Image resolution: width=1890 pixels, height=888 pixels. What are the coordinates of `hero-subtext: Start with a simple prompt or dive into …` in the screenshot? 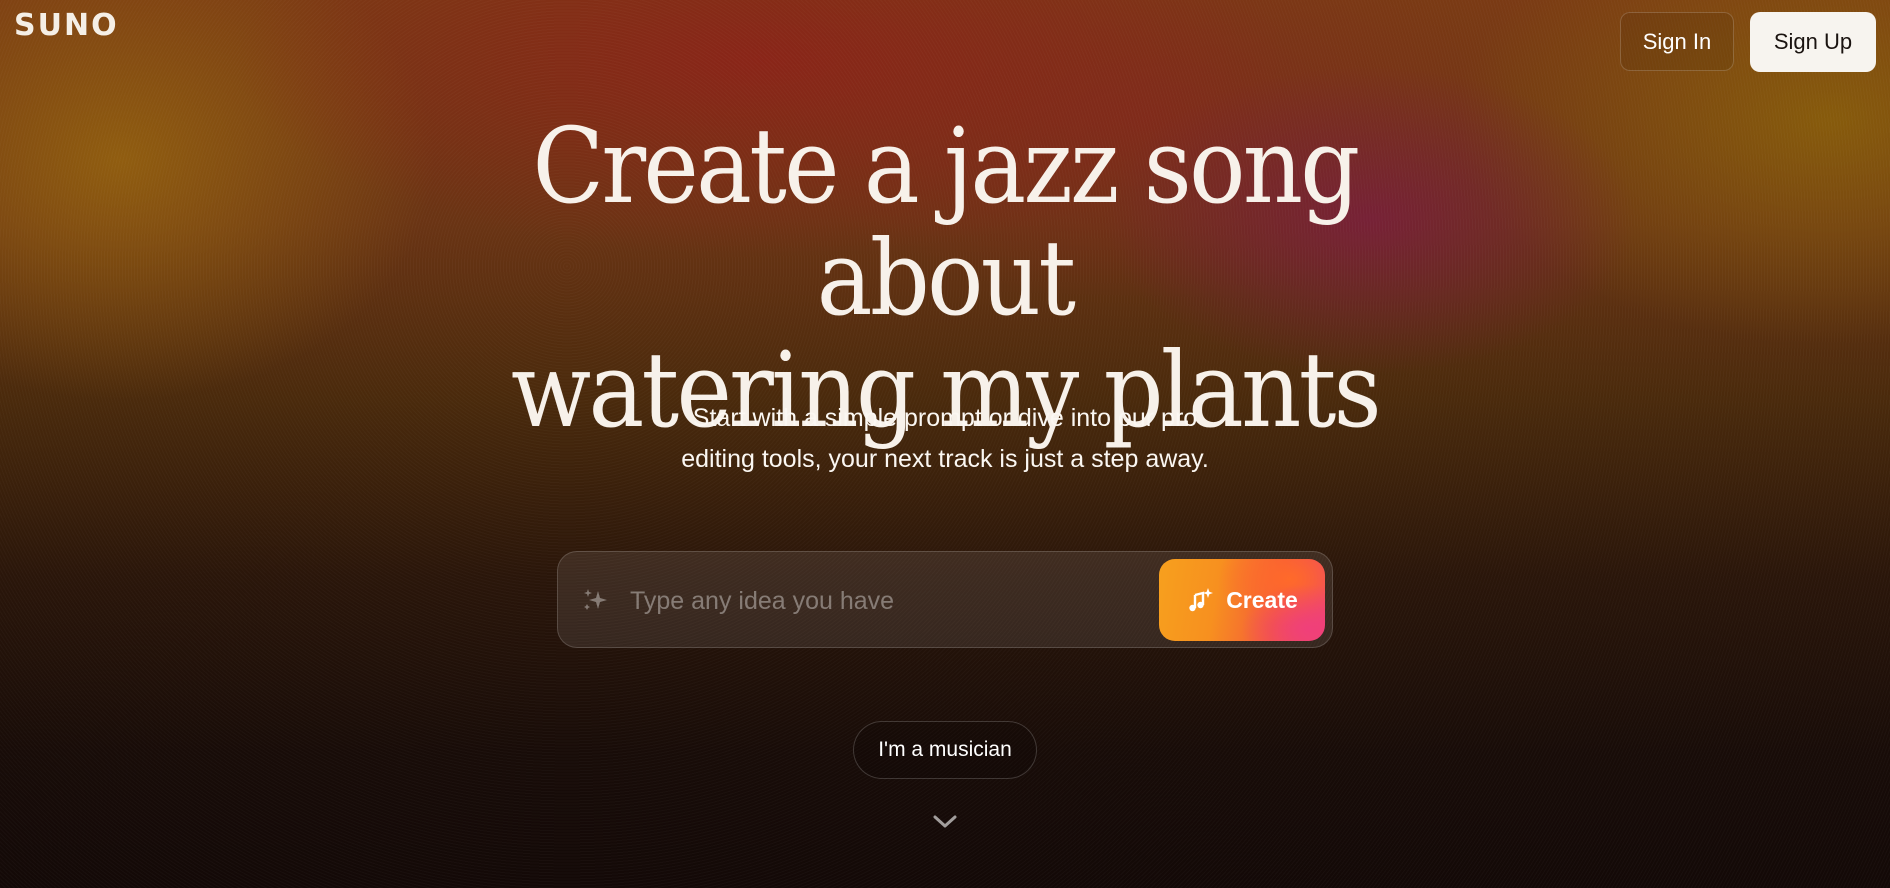 It's located at (945, 439).